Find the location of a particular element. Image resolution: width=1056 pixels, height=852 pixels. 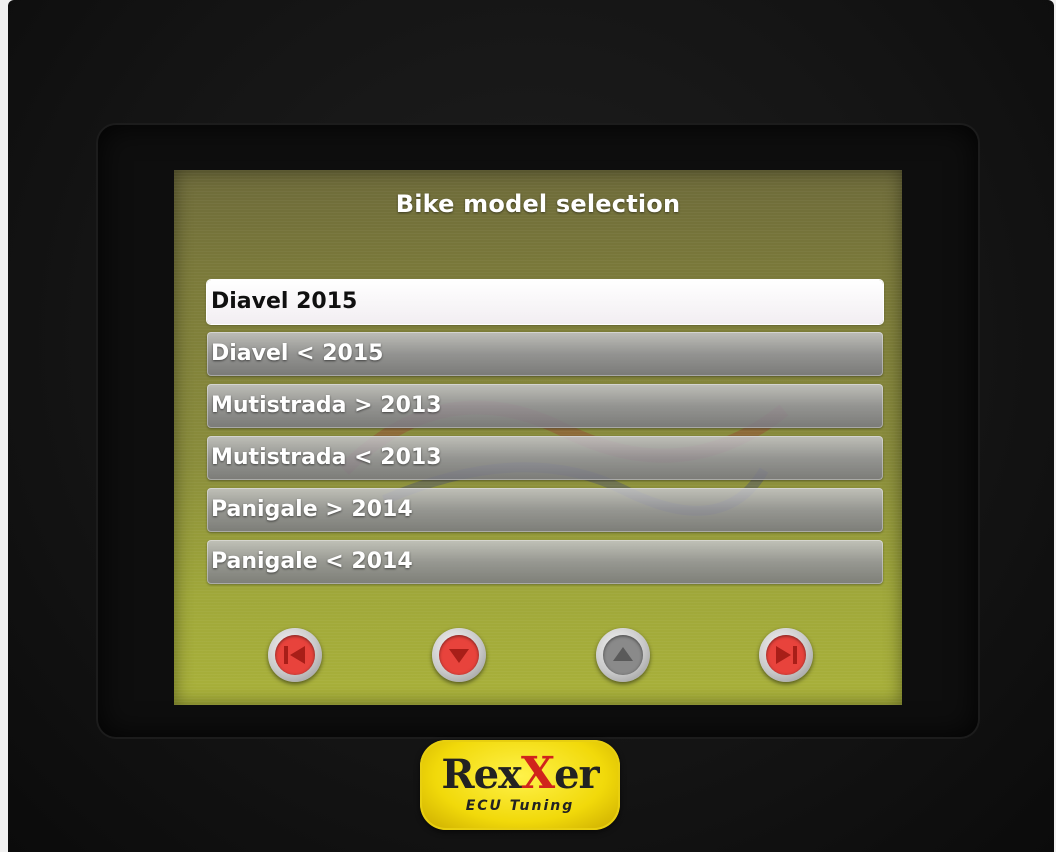

model-item-multistrada-post-2013: Mutistrada > 2013 is located at coordinates (545, 406).